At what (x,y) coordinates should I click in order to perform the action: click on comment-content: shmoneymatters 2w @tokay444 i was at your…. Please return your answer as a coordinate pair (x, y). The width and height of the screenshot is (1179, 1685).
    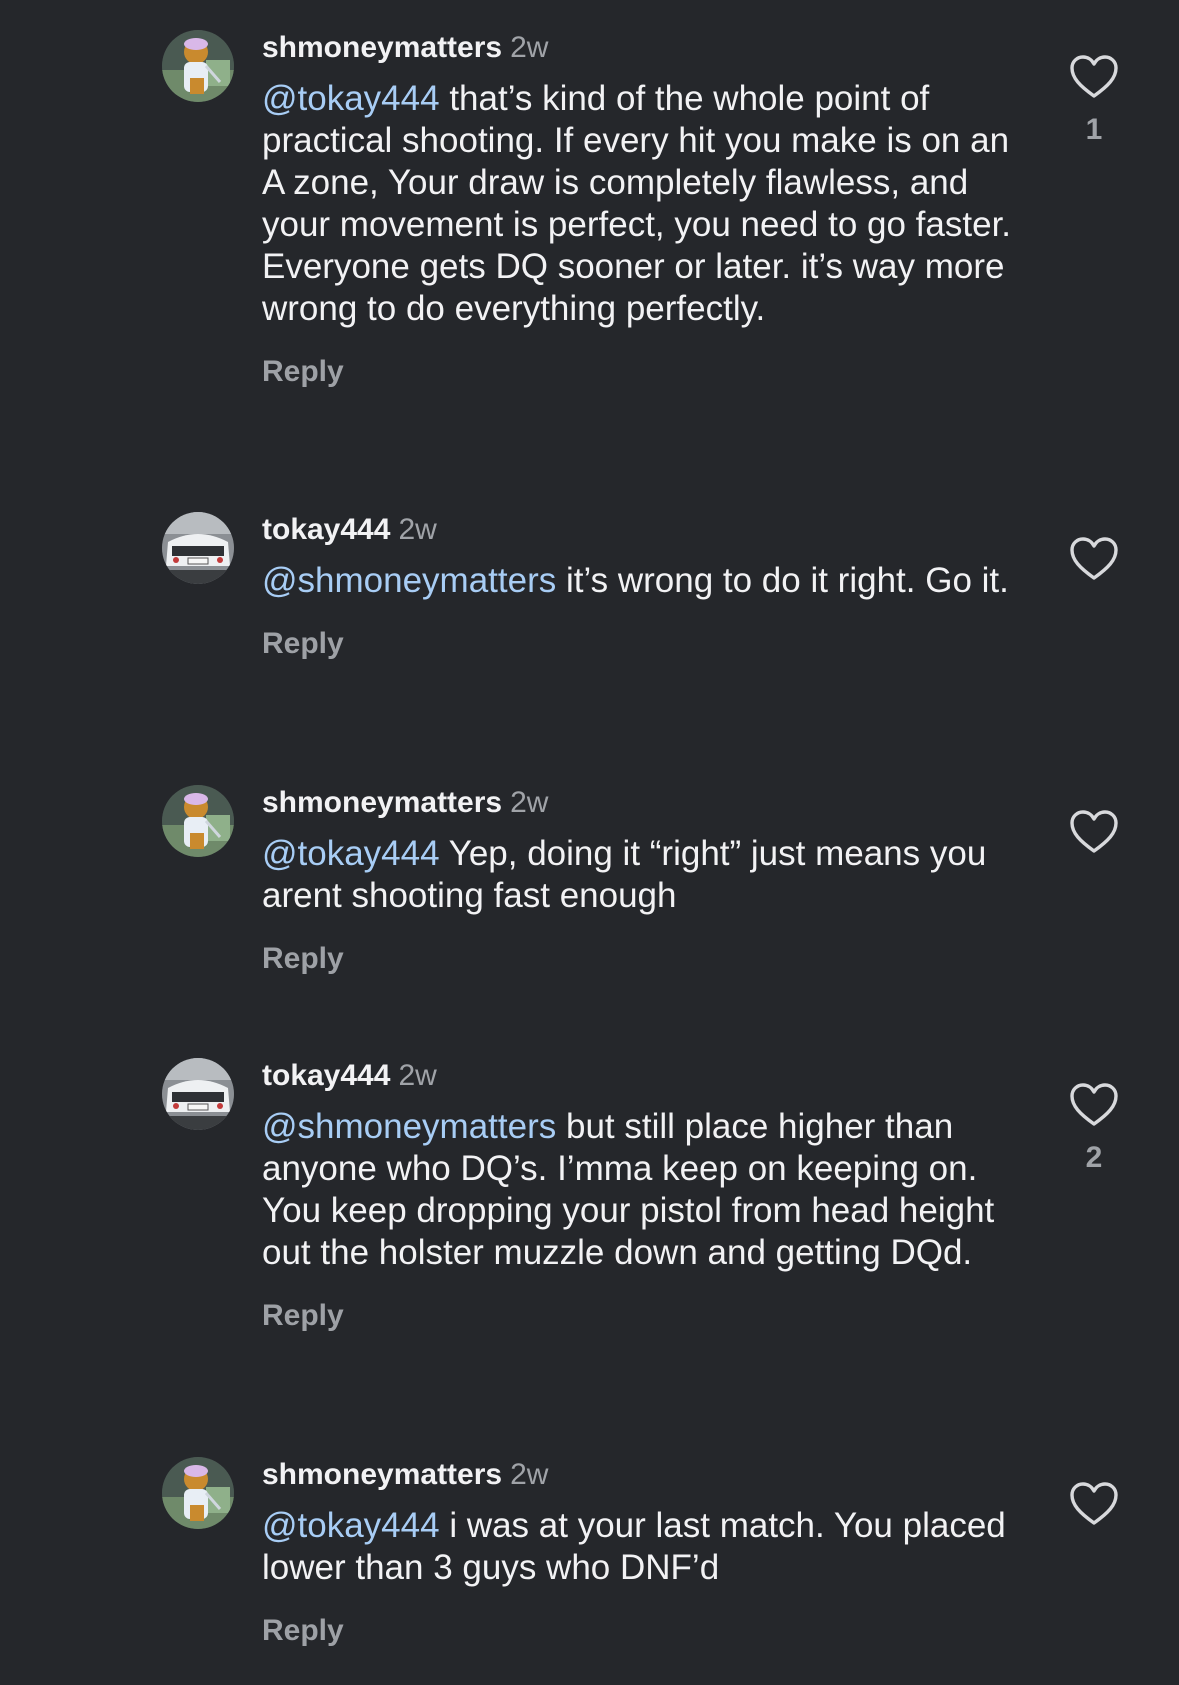
    Looking at the image, I should click on (642, 1553).